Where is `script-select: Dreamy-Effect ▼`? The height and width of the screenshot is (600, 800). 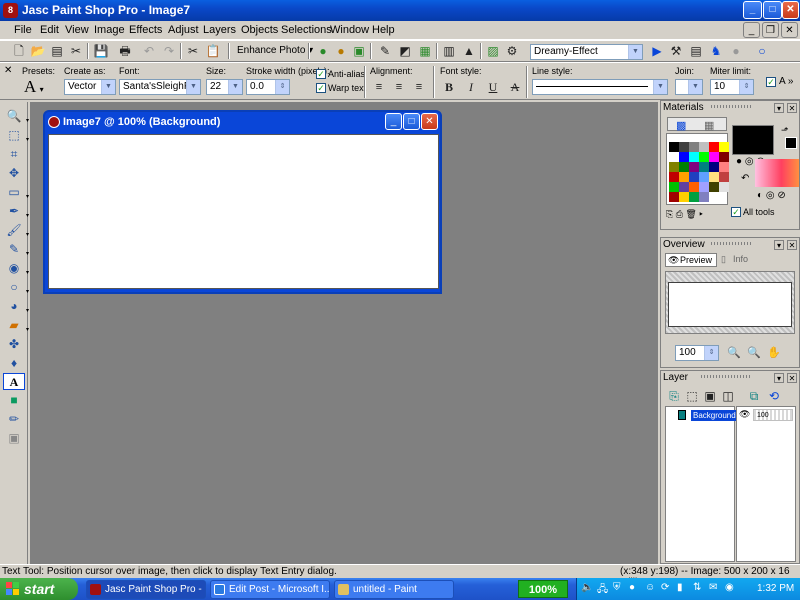
script-select: Dreamy-Effect ▼ is located at coordinates (586, 52).